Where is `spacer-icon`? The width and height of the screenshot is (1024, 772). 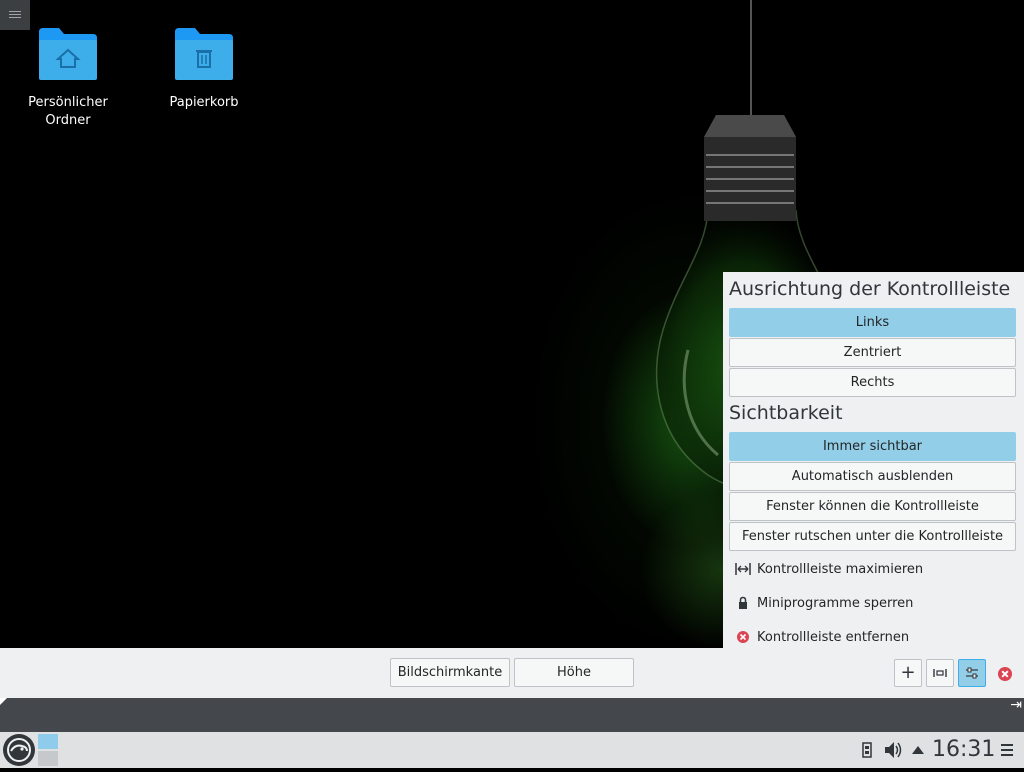
spacer-icon is located at coordinates (940, 672).